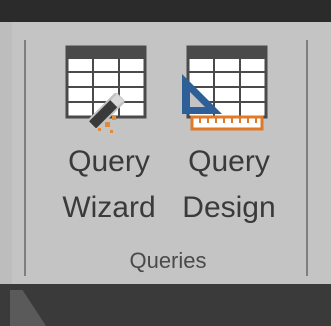 Image resolution: width=331 pixels, height=326 pixels. I want to click on query-design-icon, so click(225, 88).